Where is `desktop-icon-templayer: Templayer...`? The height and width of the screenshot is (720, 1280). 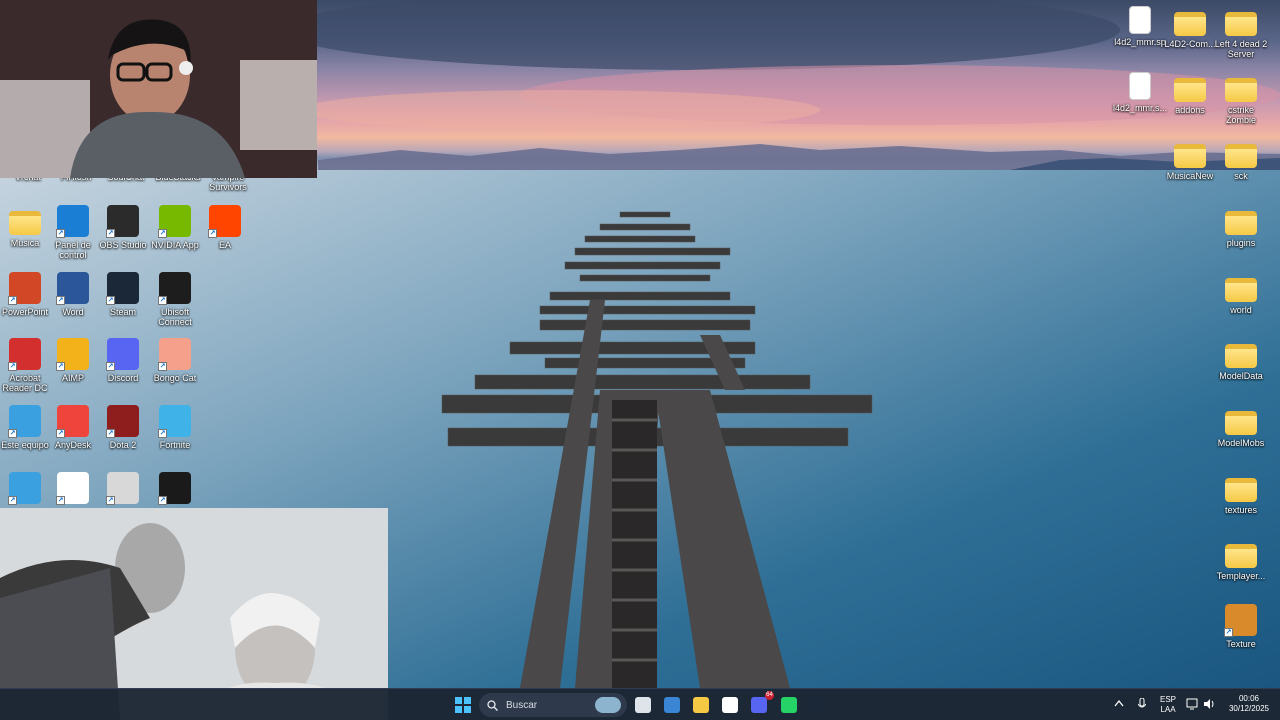 desktop-icon-templayer: Templayer... is located at coordinates (1241, 559).